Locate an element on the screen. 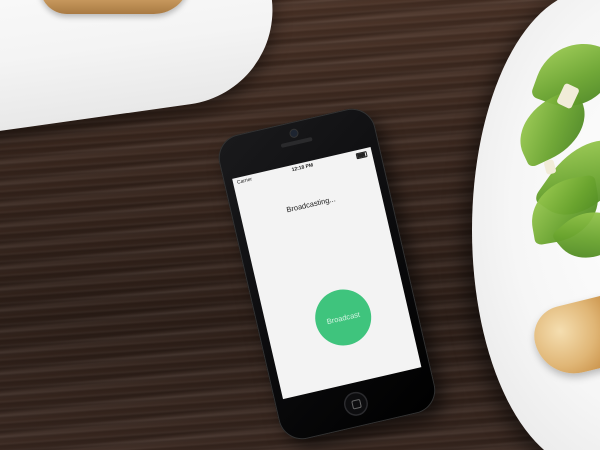 The height and width of the screenshot is (450, 600). home-square-icon is located at coordinates (356, 404).